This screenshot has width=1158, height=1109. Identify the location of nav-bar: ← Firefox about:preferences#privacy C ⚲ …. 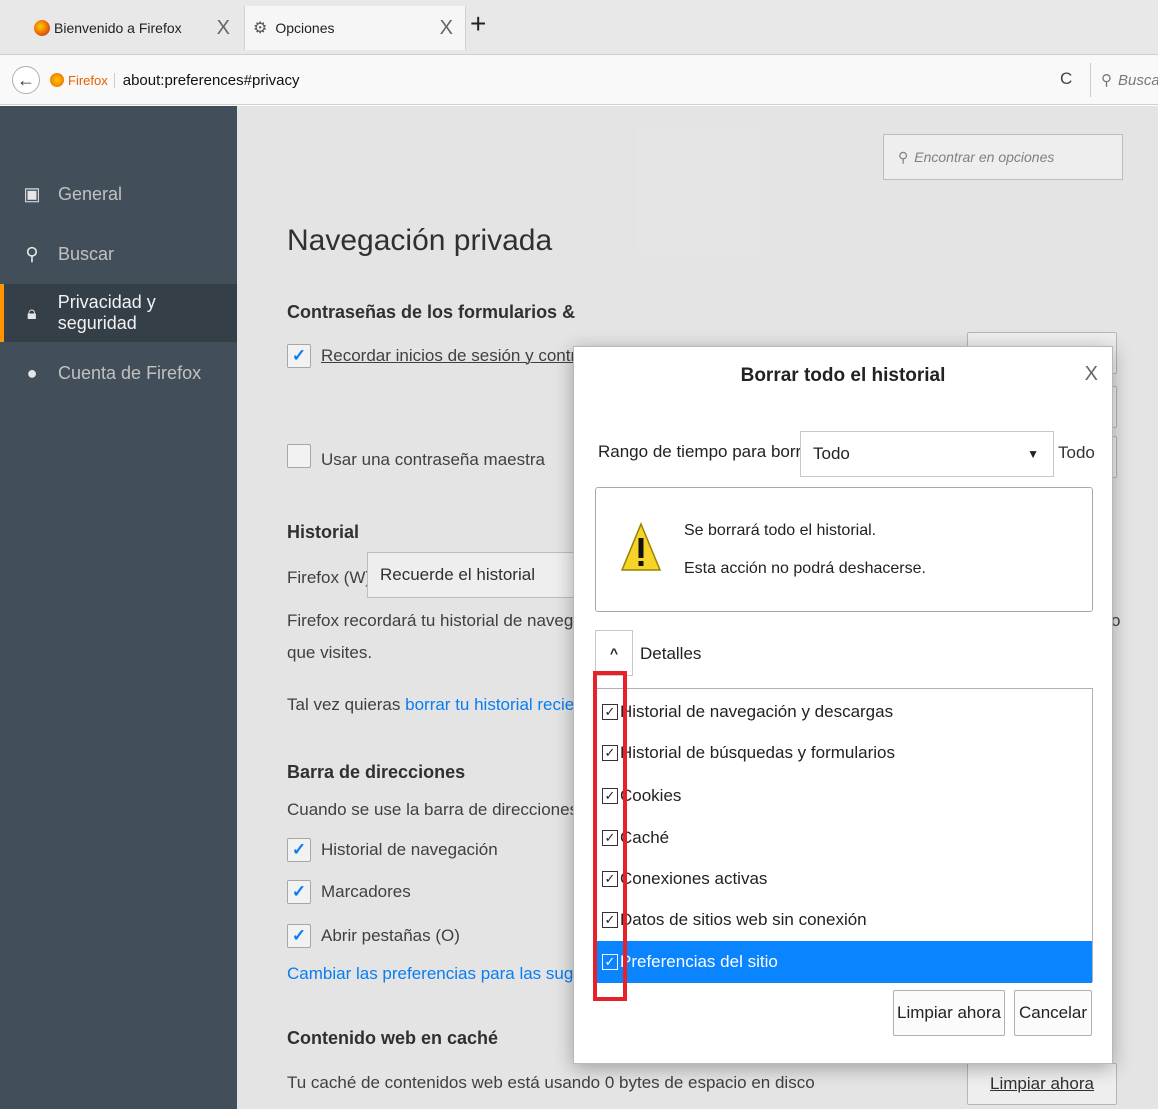
(579, 80).